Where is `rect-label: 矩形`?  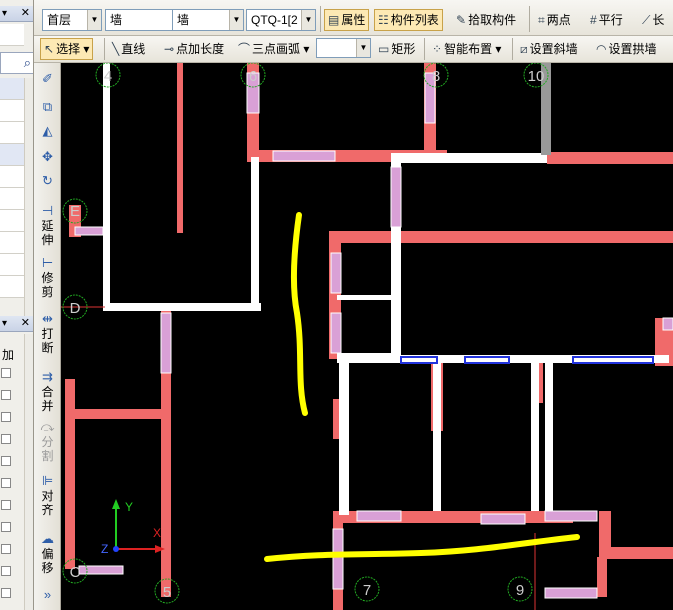
rect-label: 矩形 is located at coordinates (403, 49).